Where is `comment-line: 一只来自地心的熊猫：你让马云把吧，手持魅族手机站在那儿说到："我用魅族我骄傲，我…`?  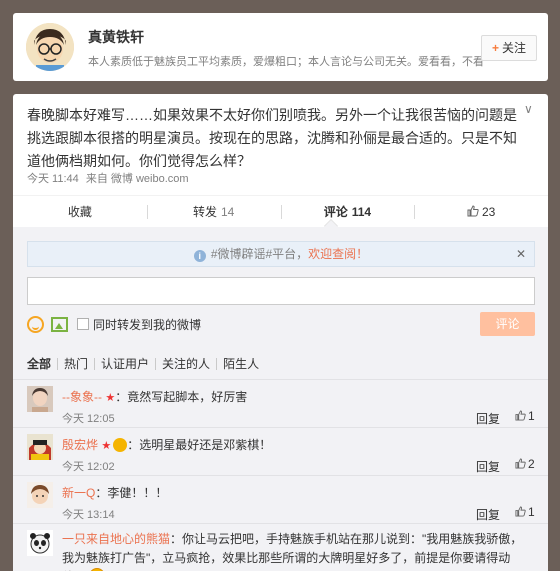 comment-line: 一只来自地心的熊猫：你让马云把吧，手持魅族手机站在那儿说到："我用魅族我骄傲，我… is located at coordinates (297, 550).